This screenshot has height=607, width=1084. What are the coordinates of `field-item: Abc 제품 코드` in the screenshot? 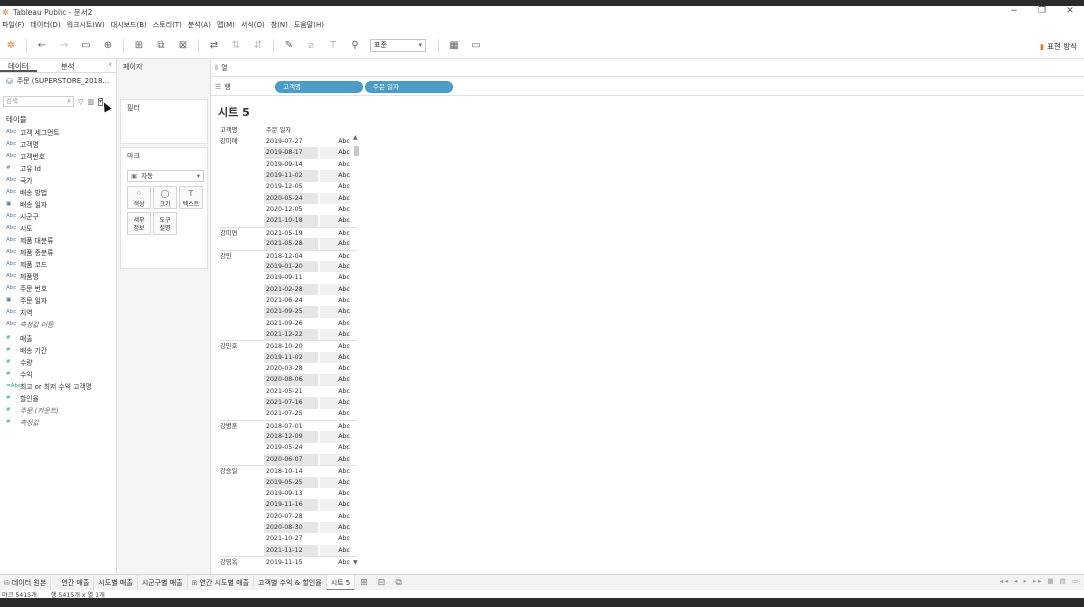 It's located at (60, 264).